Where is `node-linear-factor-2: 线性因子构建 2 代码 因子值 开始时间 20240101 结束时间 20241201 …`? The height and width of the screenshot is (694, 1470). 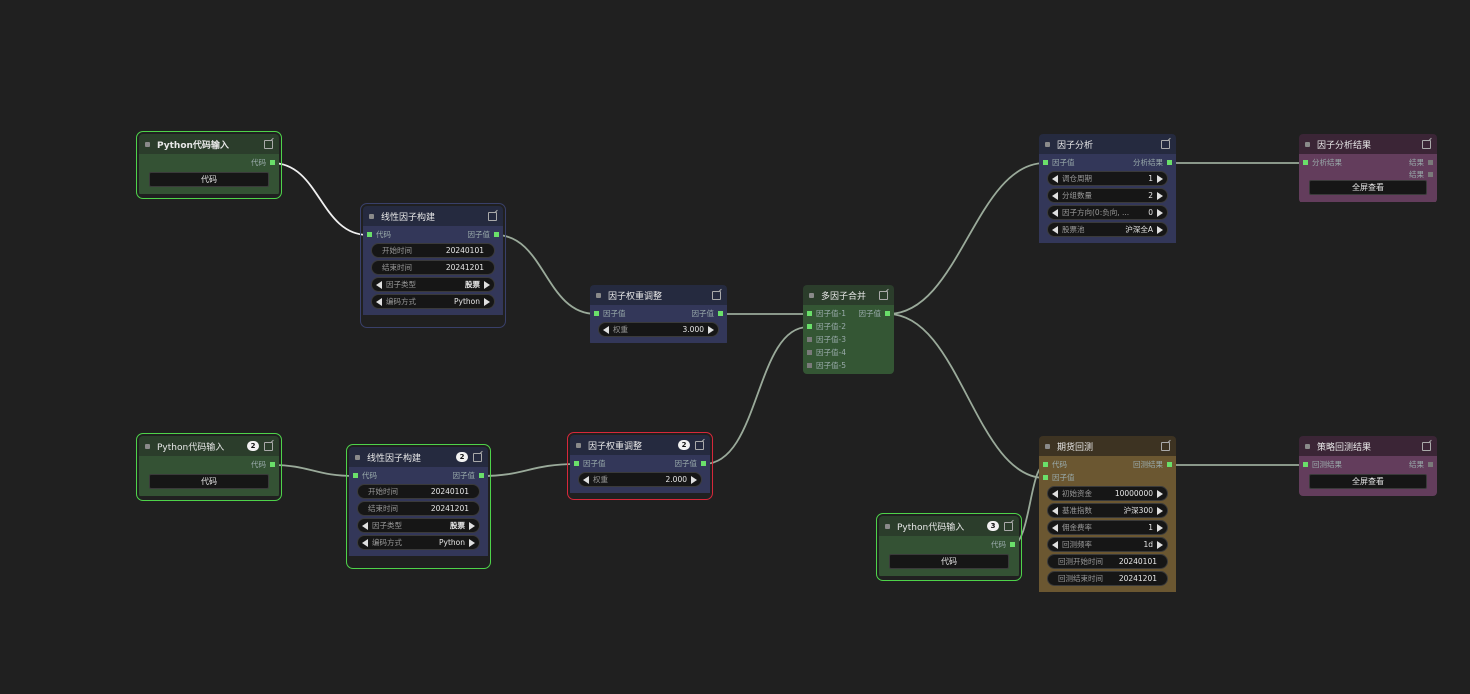
node-linear-factor-2: 线性因子构建 2 代码 因子值 开始时间 20240101 结束时间 20241201 … is located at coordinates (418, 506).